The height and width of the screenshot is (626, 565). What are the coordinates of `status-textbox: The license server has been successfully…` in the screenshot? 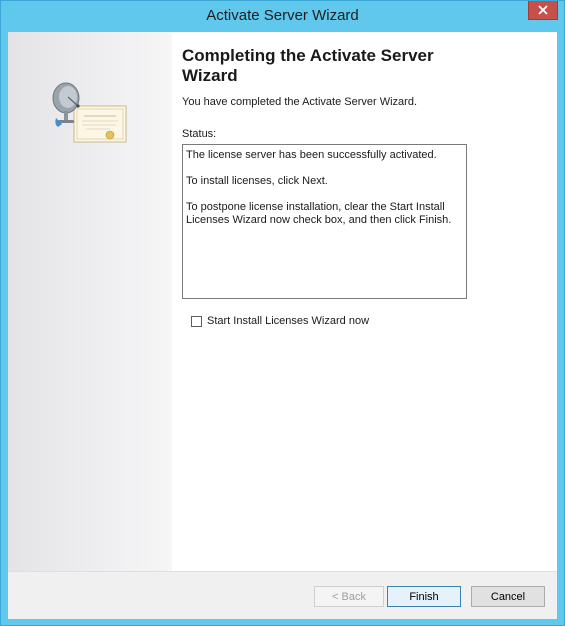 It's located at (324, 221).